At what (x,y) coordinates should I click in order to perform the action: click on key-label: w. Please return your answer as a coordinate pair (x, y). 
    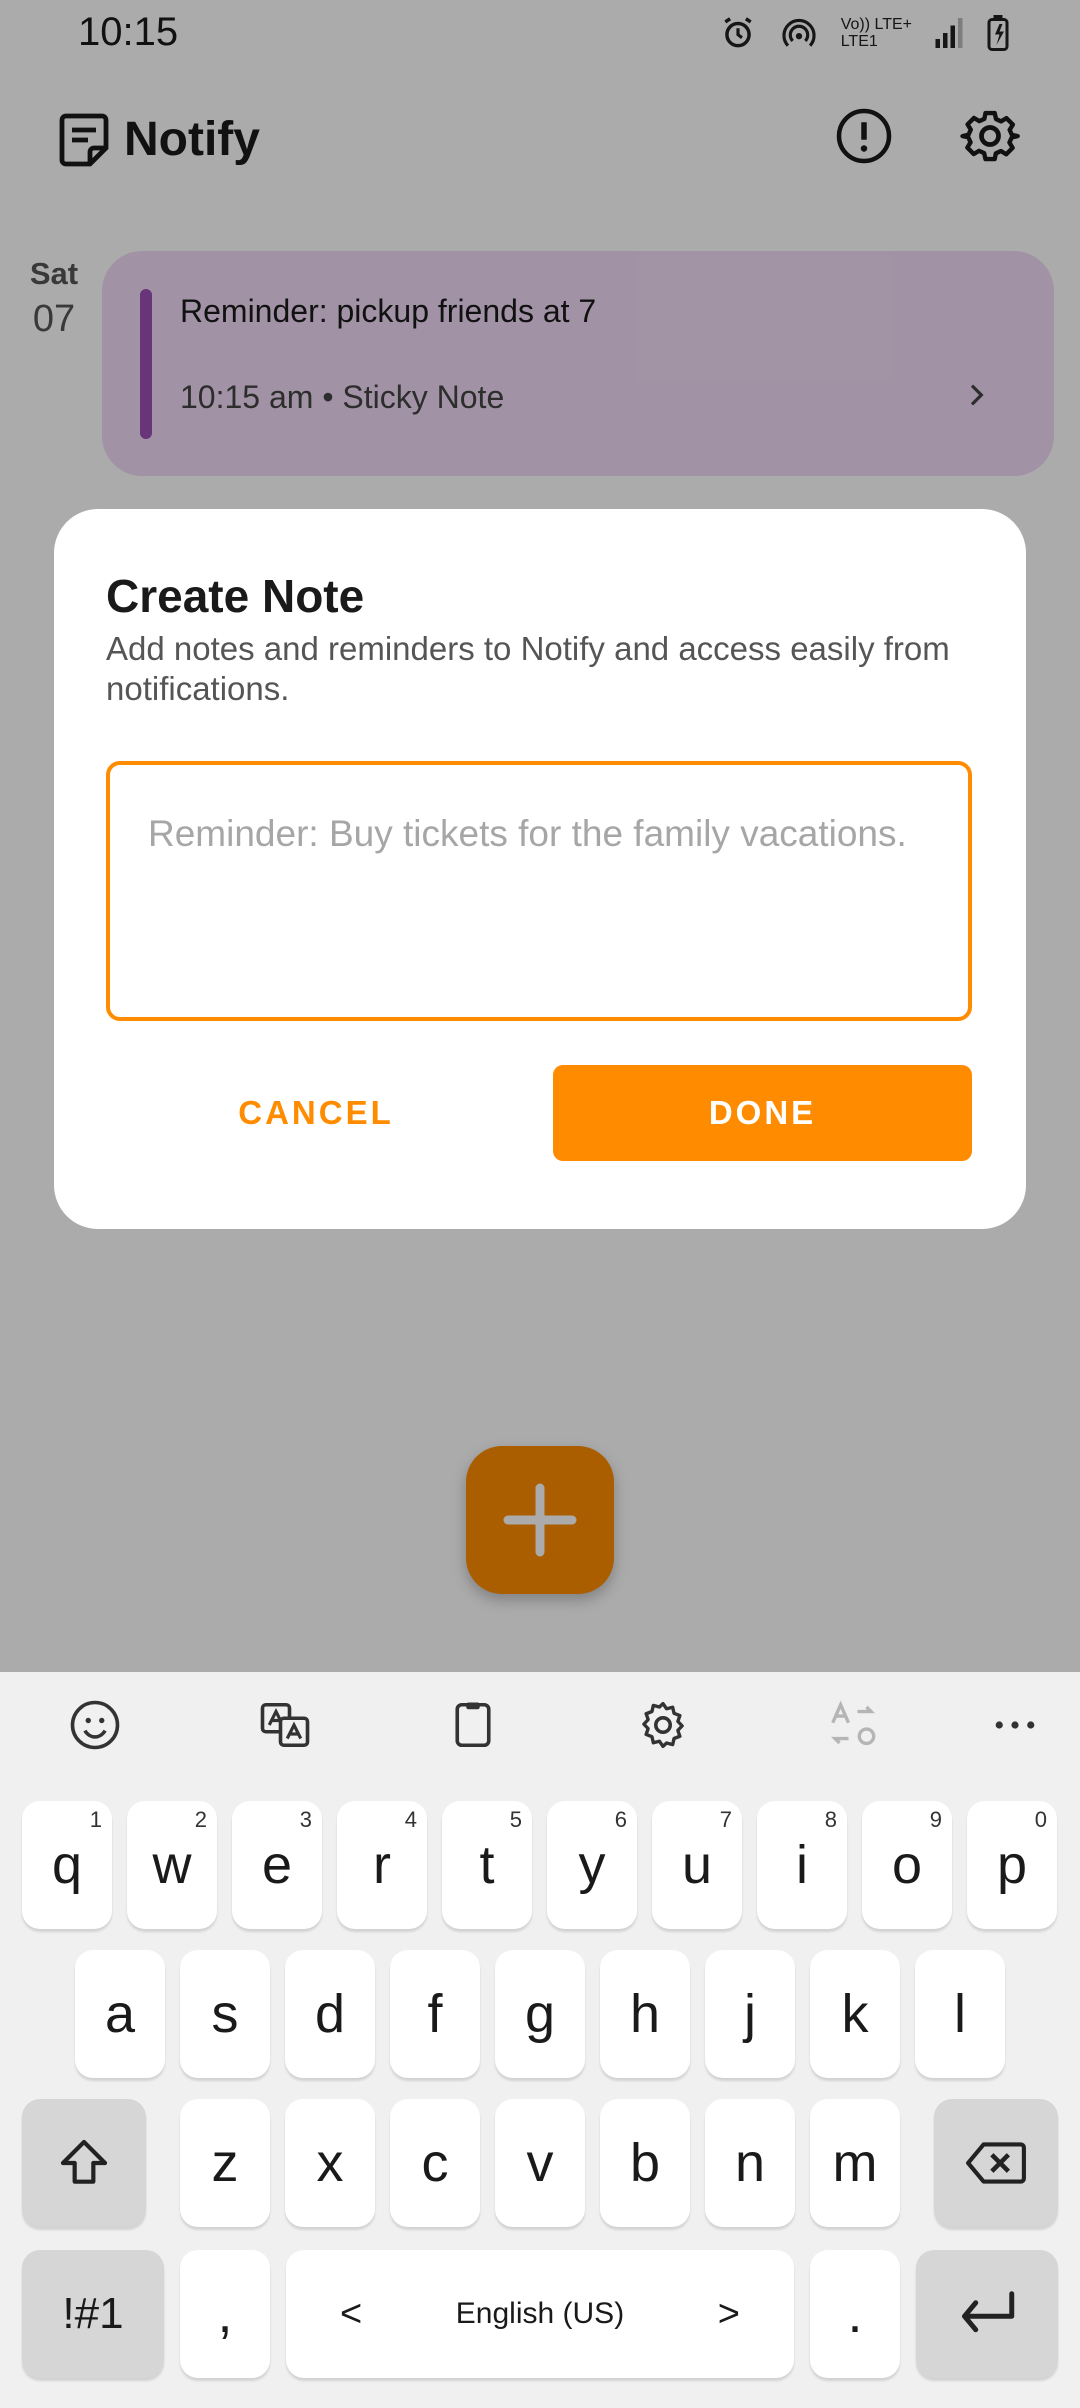
    Looking at the image, I should click on (172, 1865).